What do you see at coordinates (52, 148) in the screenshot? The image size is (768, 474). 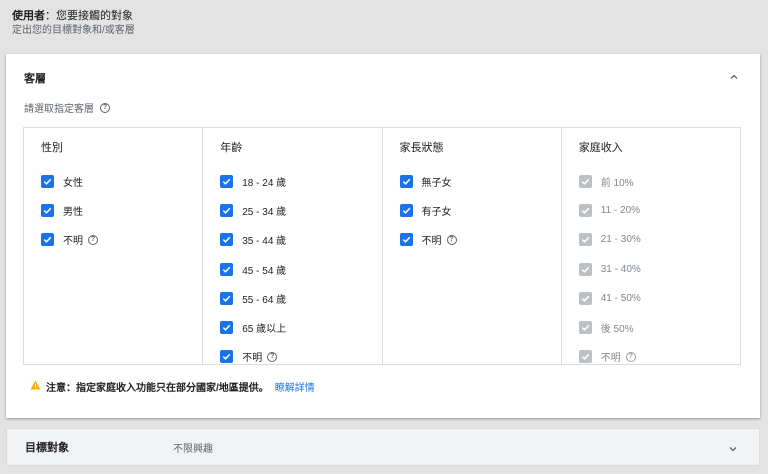 I see `column-header: 性別` at bounding box center [52, 148].